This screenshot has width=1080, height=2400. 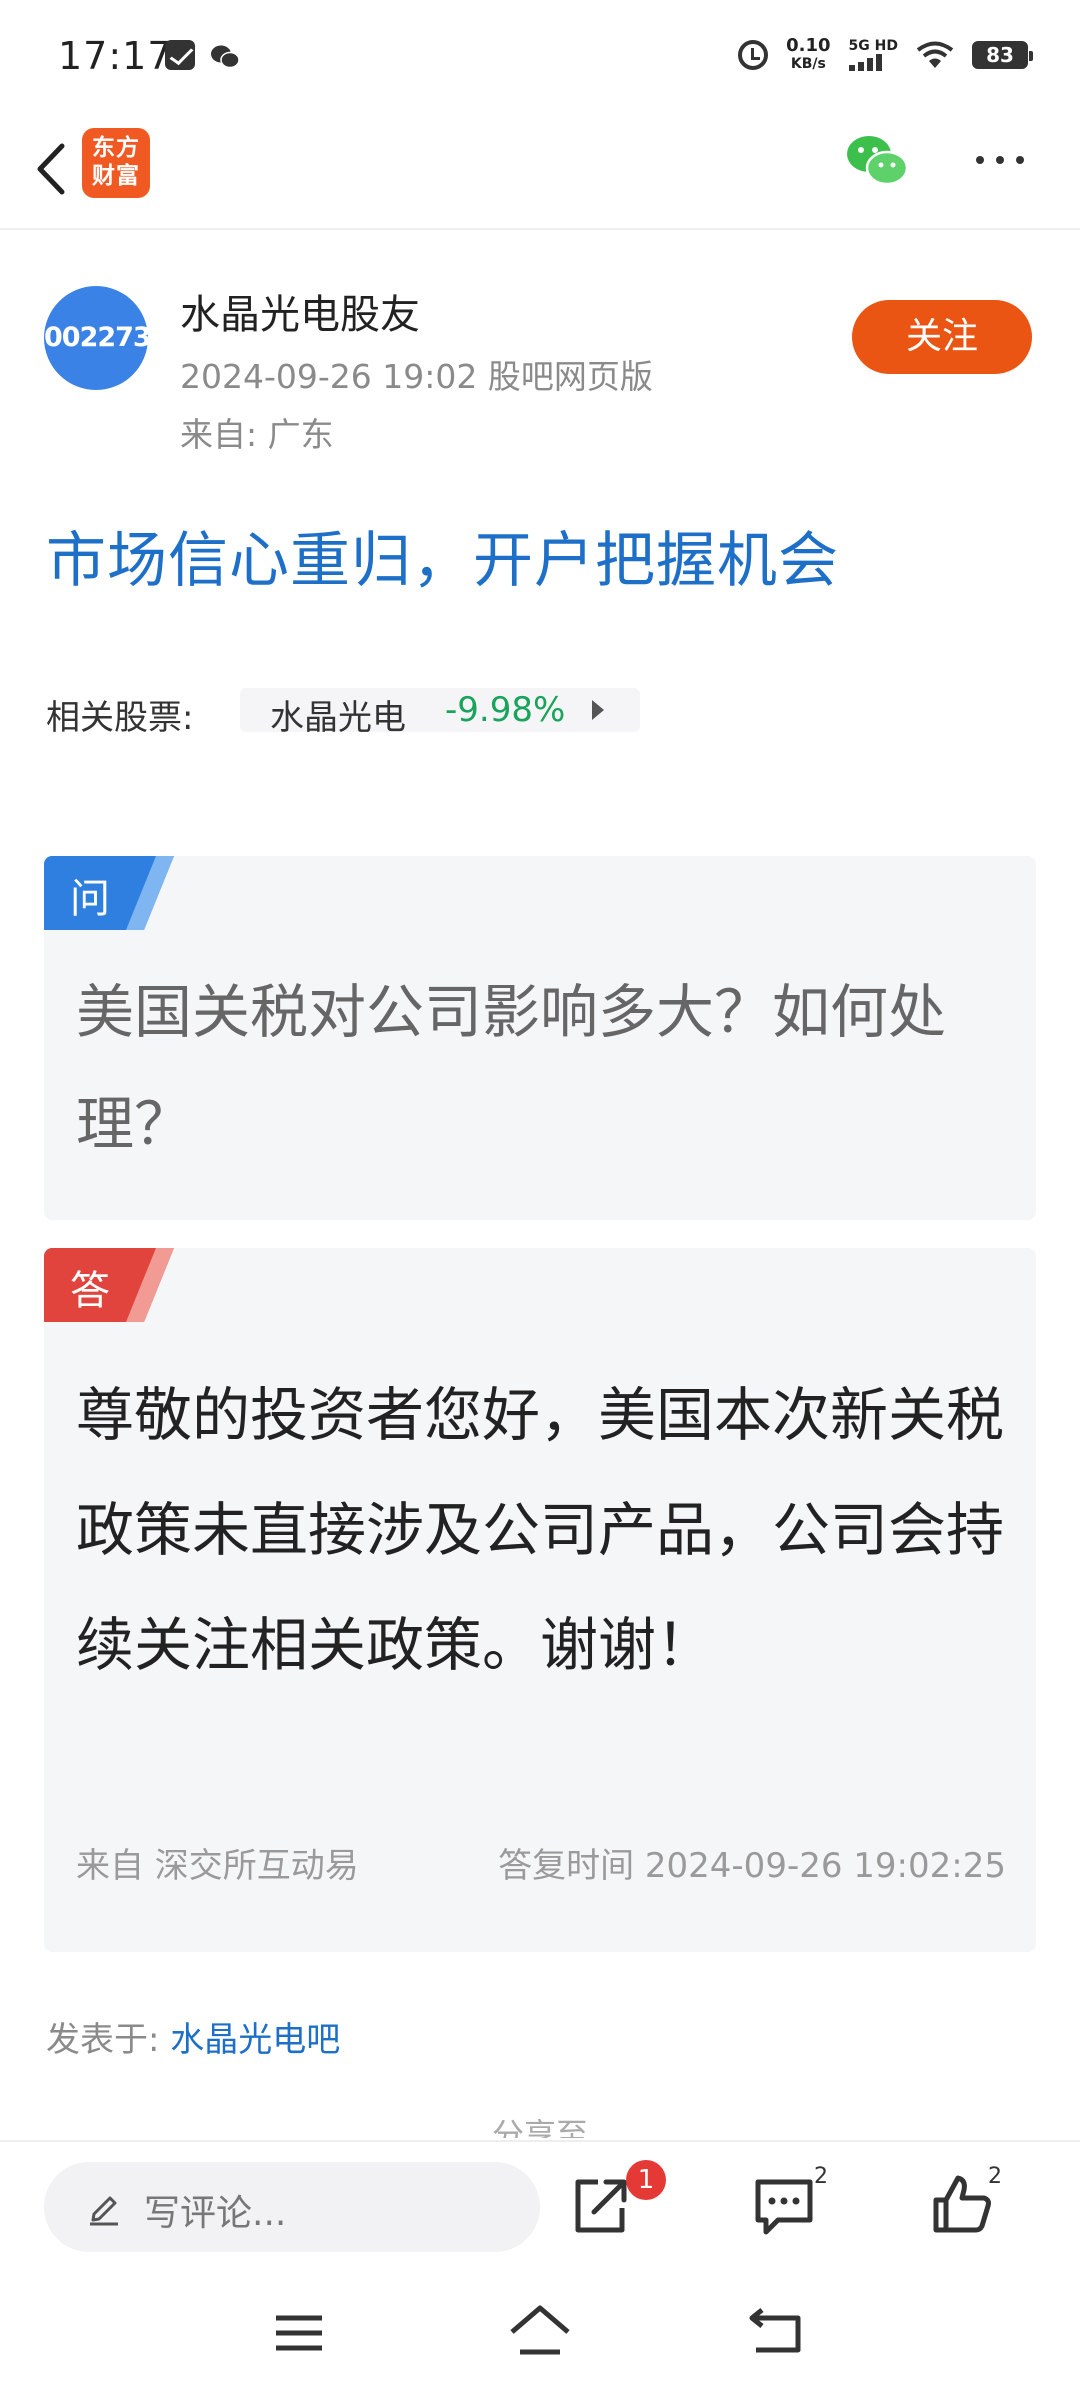 What do you see at coordinates (505, 710) in the screenshot?
I see `stock-change: -9.98%` at bounding box center [505, 710].